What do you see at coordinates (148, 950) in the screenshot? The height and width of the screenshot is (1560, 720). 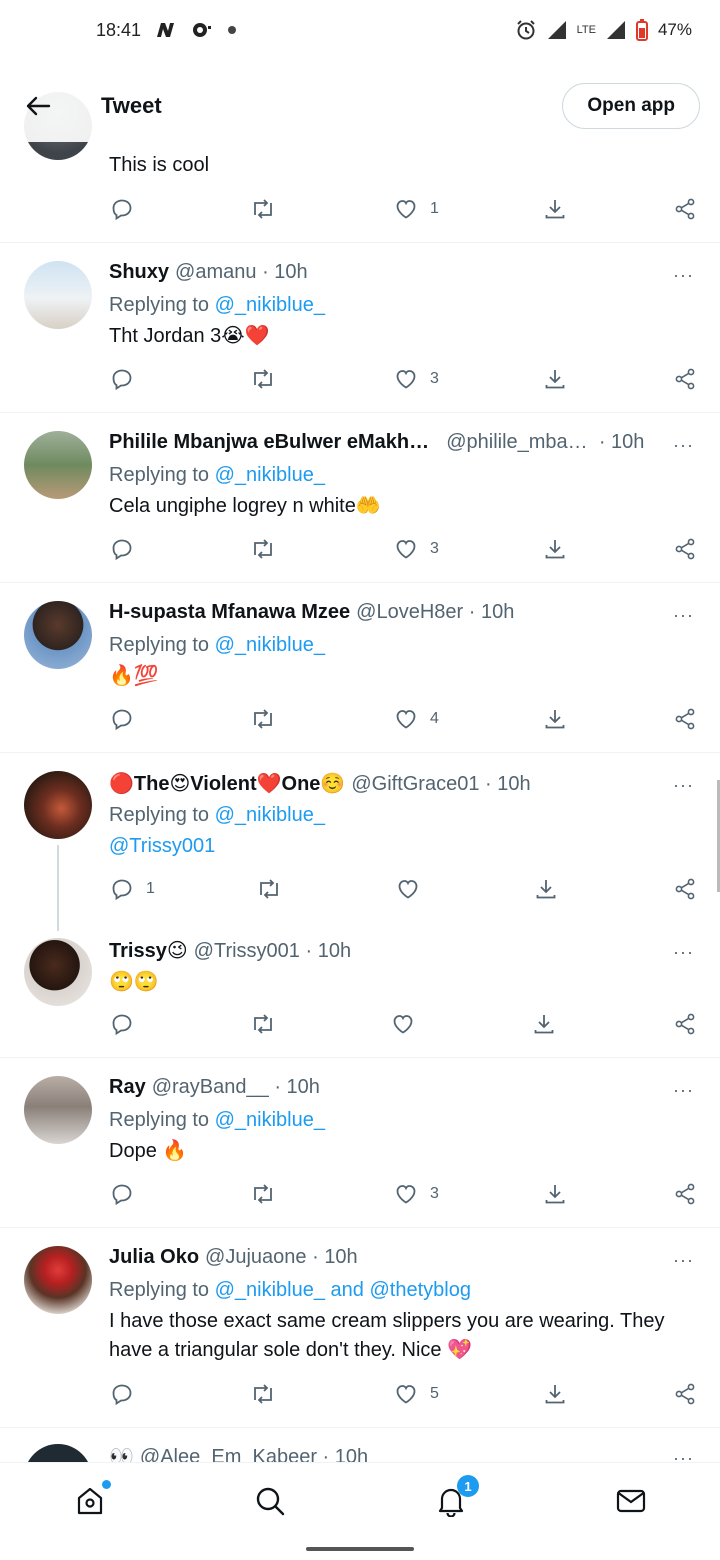 I see `display-name: Trissy😉` at bounding box center [148, 950].